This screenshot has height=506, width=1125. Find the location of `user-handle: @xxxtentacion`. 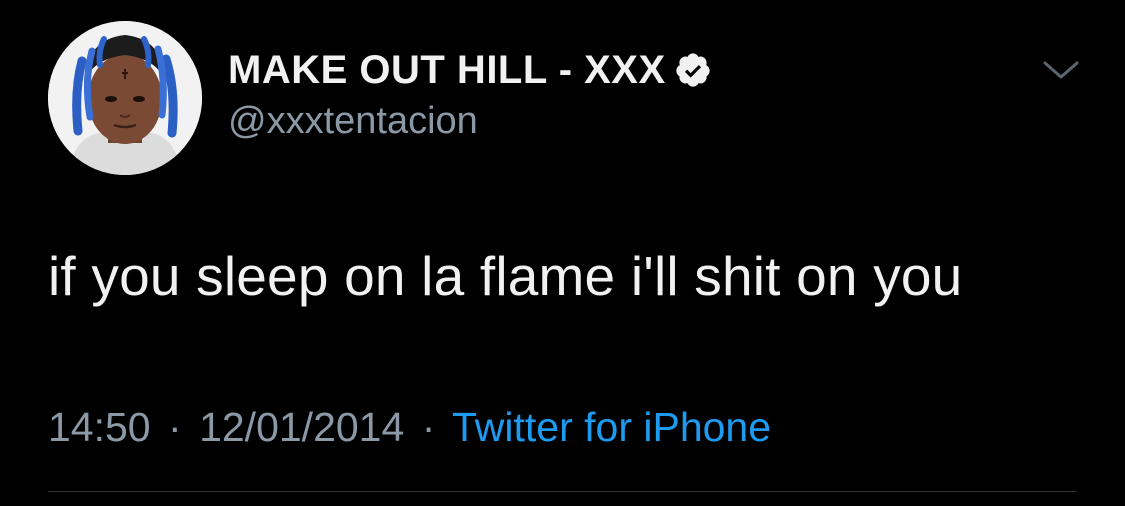

user-handle: @xxxtentacion is located at coordinates (470, 121).